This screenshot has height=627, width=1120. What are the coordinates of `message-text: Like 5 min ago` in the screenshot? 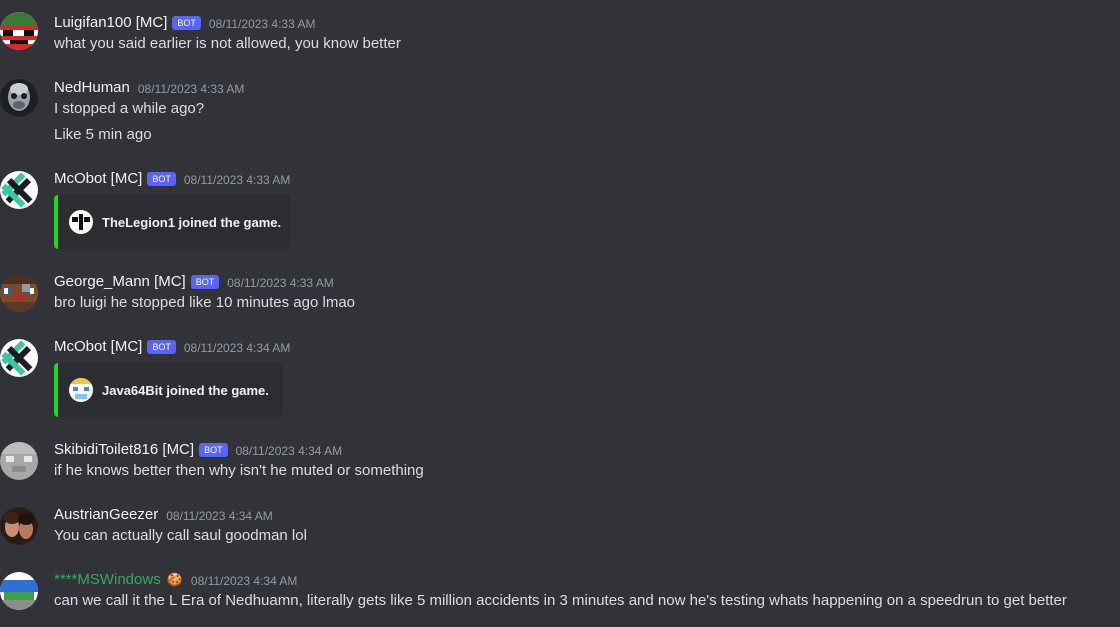 It's located at (103, 134).